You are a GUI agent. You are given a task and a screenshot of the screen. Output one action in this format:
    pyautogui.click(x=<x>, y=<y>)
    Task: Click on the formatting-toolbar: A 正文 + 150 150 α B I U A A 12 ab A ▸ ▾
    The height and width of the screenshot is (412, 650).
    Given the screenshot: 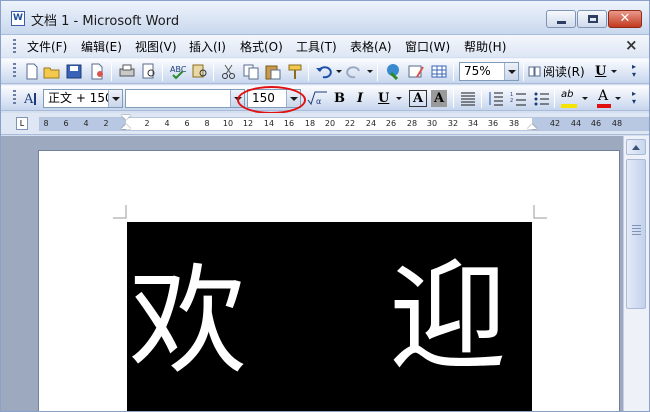 What is the action you would take?
    pyautogui.click(x=325, y=98)
    